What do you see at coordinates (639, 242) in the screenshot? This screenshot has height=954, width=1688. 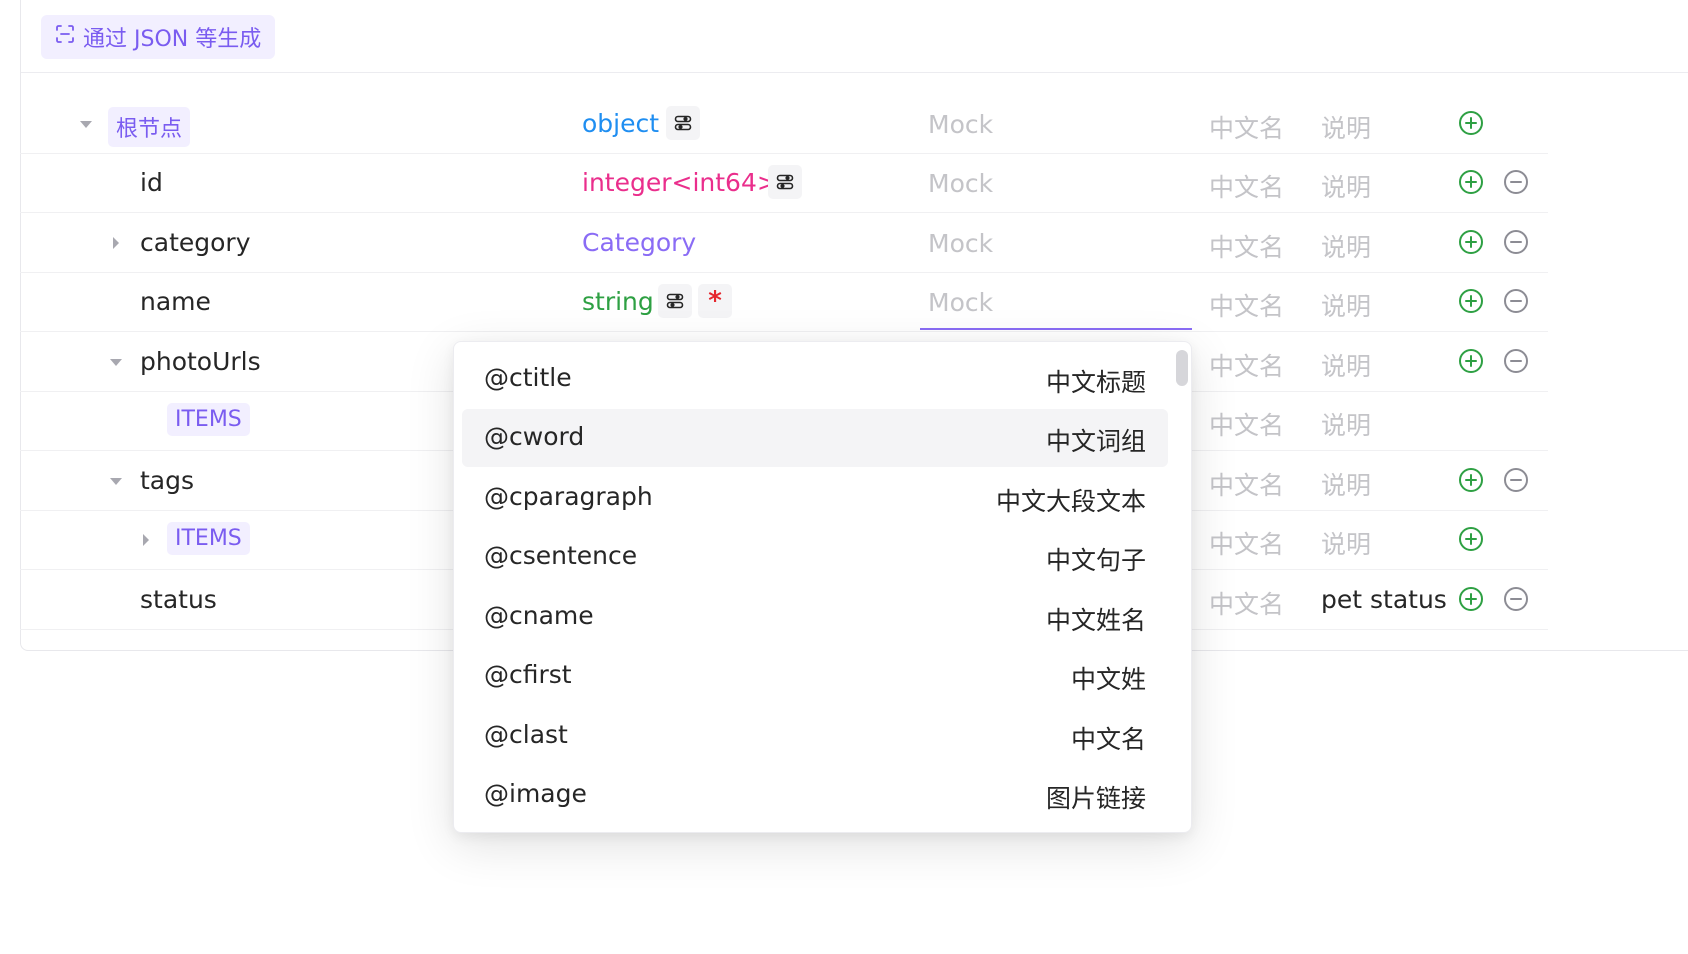 I see `type-label: Category` at bounding box center [639, 242].